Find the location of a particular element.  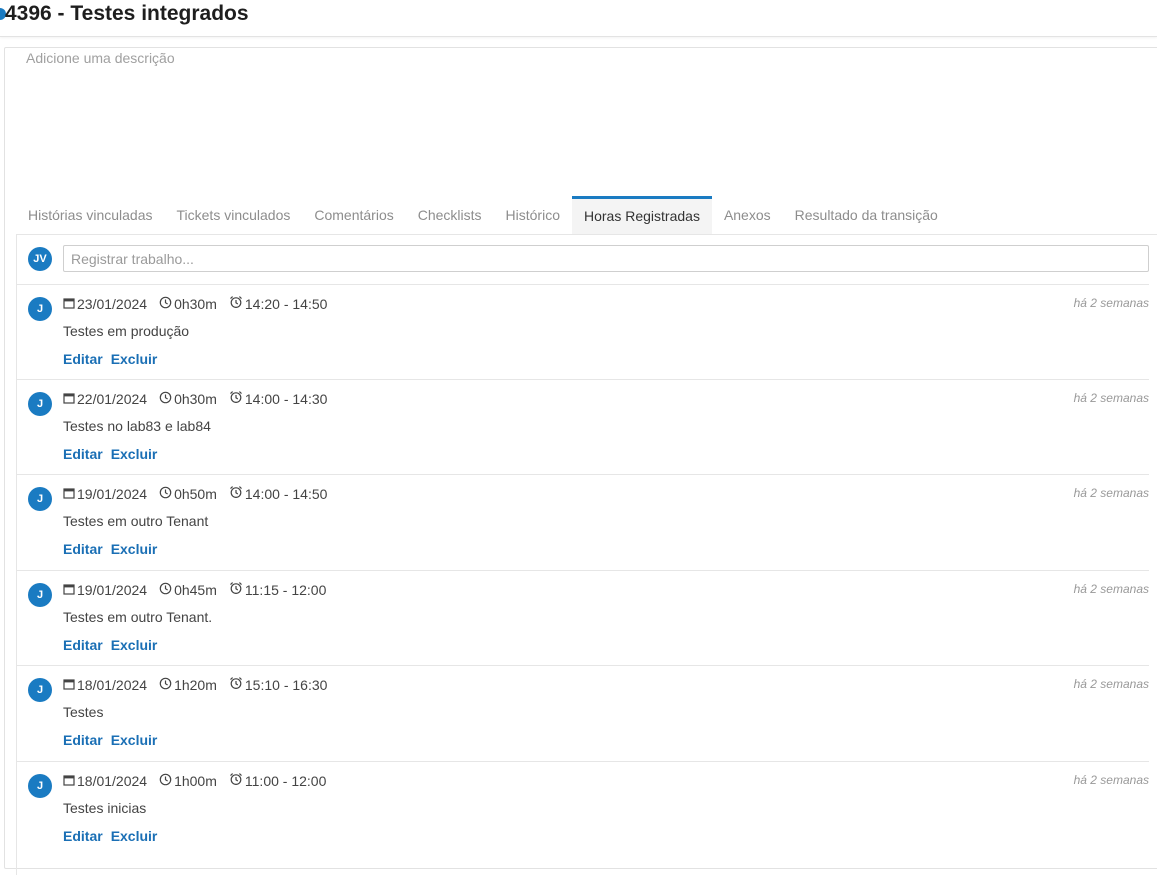

entry-meta: 19/01/2024 0h45m 11:15 - 12:00 is located at coordinates (194, 589).